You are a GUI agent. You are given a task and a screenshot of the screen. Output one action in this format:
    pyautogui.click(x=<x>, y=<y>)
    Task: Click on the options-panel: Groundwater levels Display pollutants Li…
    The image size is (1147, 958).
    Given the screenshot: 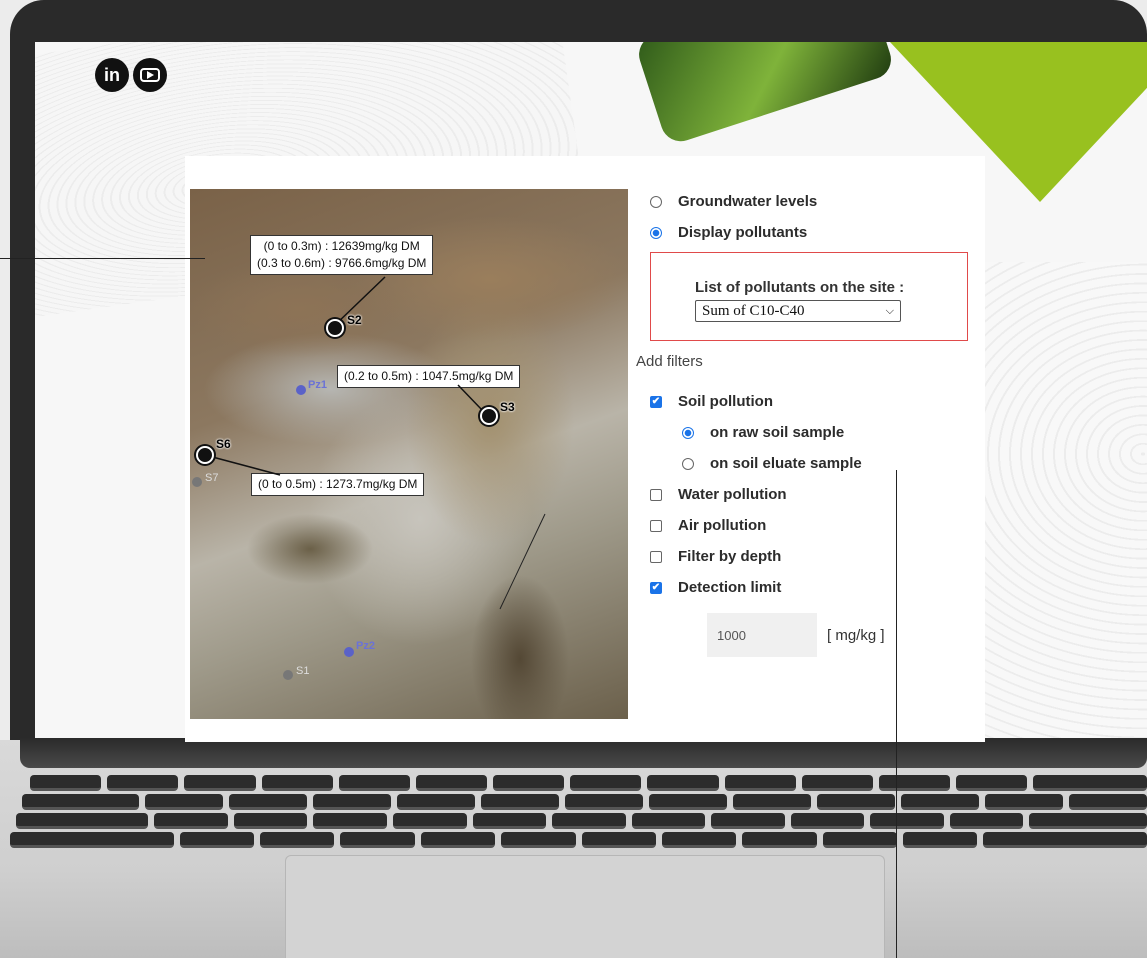 What is the action you would take?
    pyautogui.click(x=808, y=421)
    